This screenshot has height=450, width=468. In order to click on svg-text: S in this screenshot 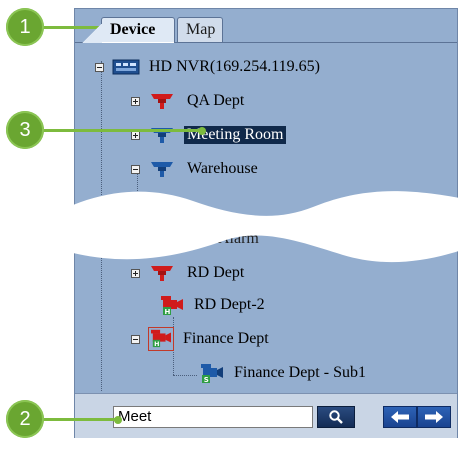, I will do `click(206, 380)`.